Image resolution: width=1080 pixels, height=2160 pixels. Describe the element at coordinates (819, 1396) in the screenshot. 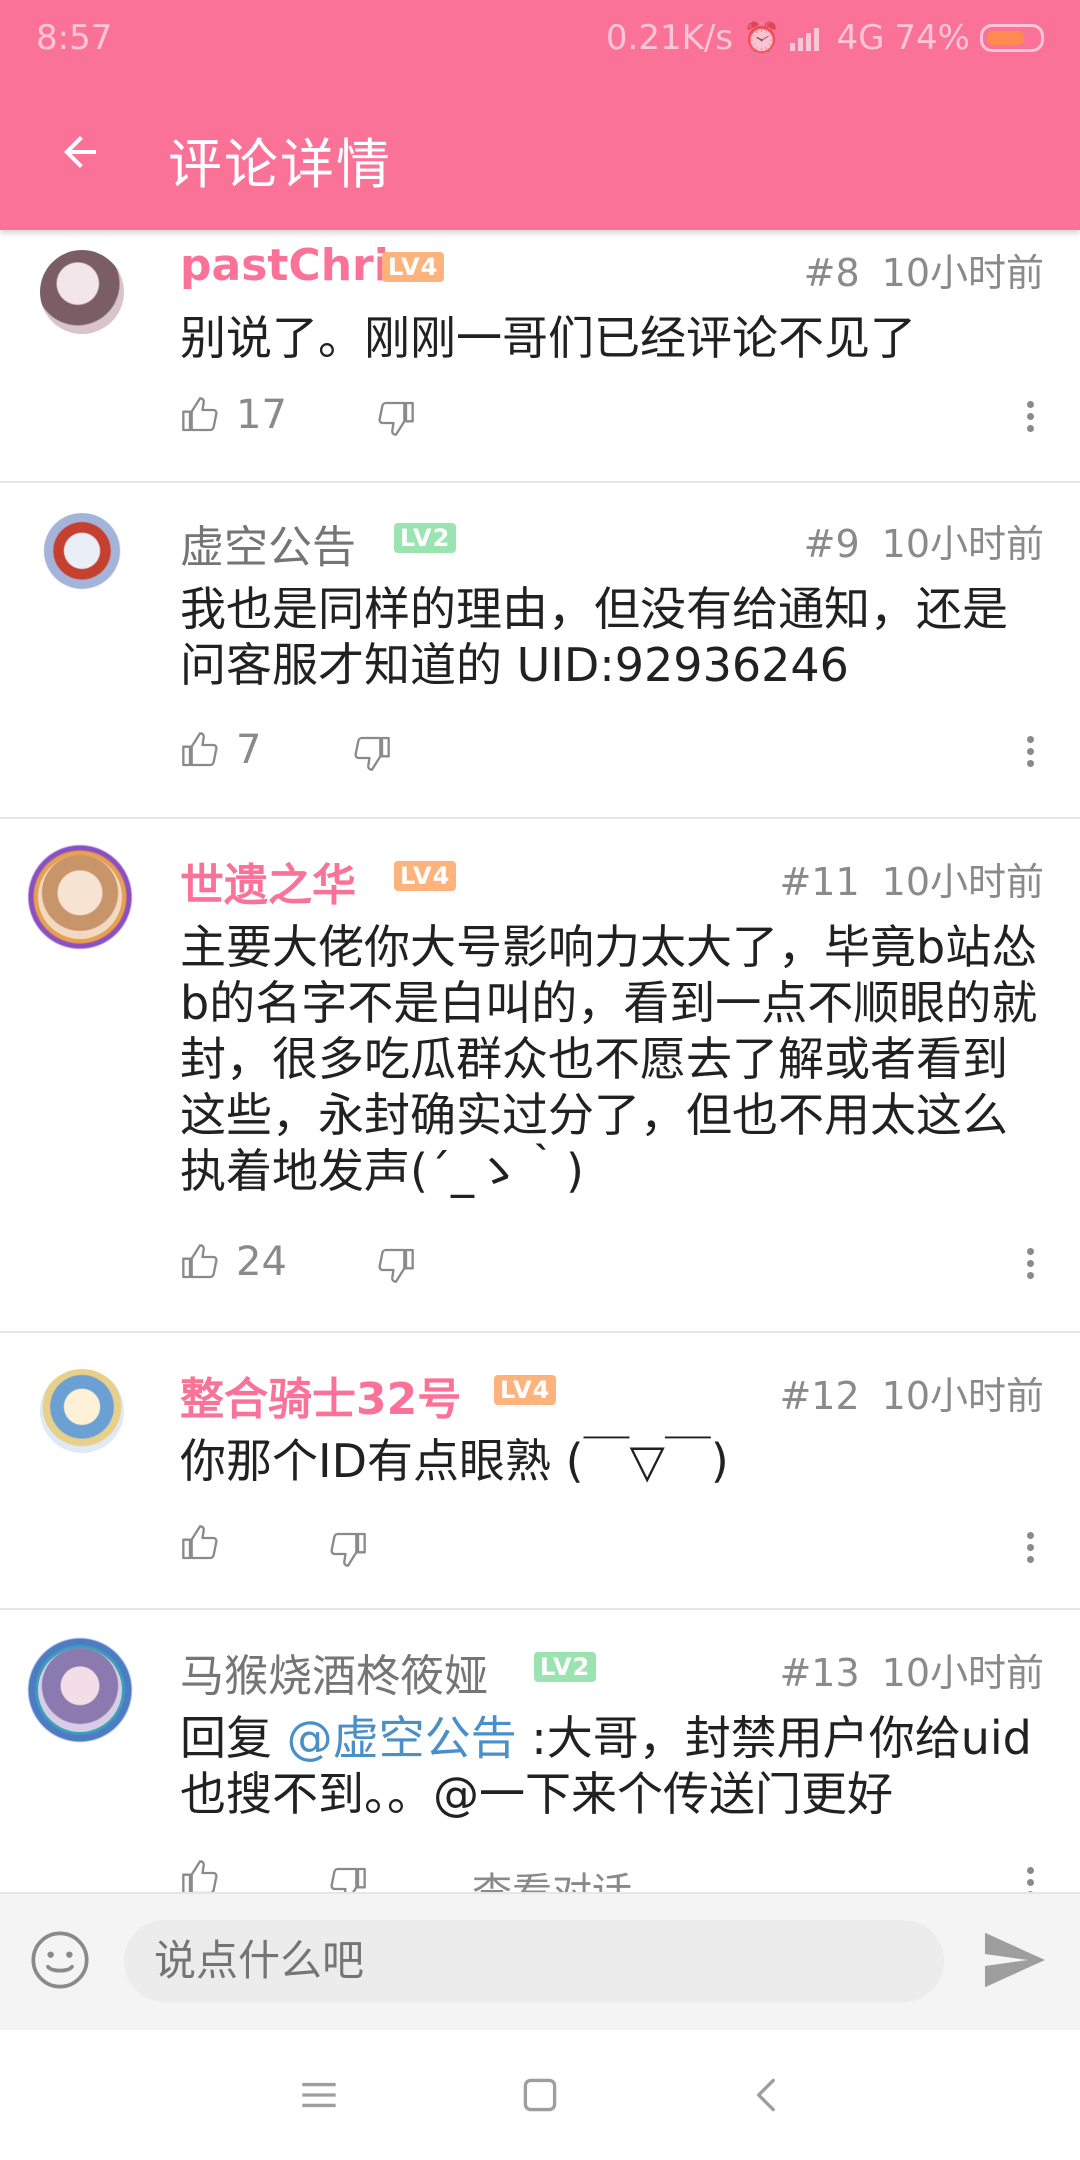

I see `floor-number: #12` at that location.